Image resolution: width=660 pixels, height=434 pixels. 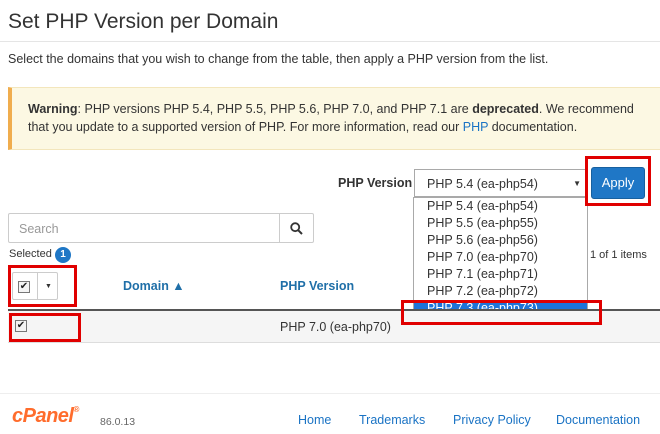 I want to click on footer-link-documentation: Documentation, so click(x=598, y=420).